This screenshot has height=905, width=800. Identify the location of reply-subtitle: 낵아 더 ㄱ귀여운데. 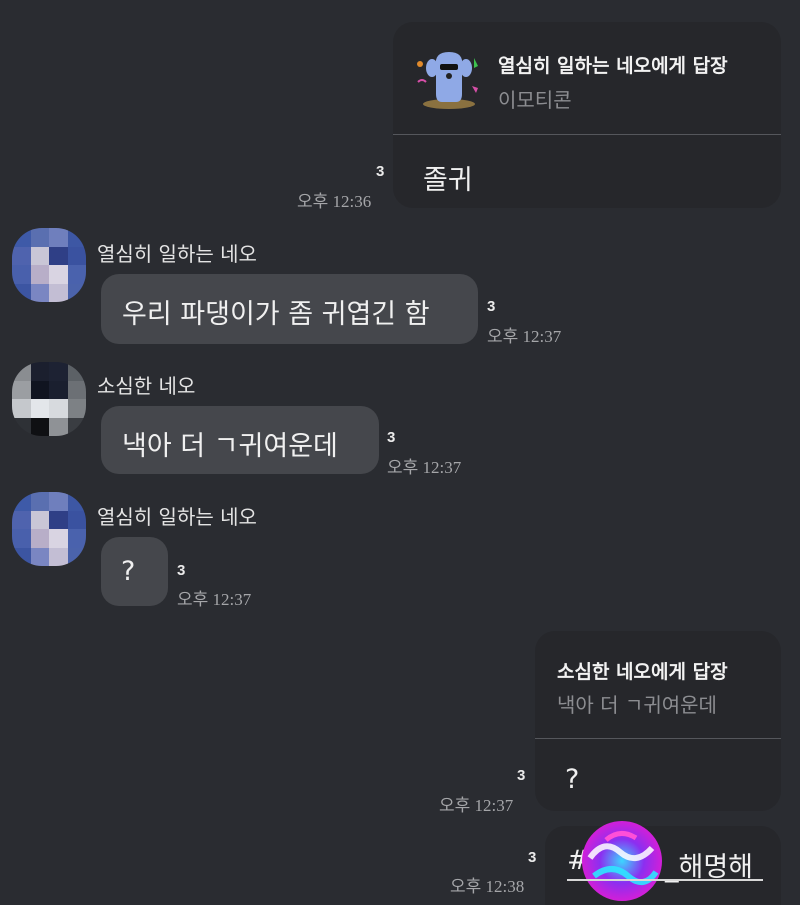
(637, 705).